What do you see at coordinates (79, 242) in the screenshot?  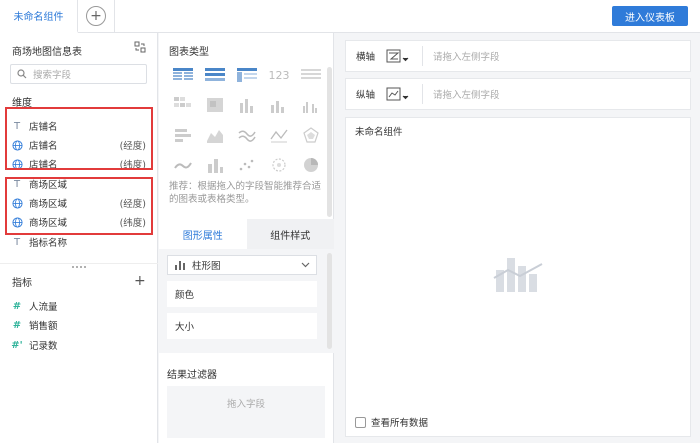 I see `dimension-field: T 指标名称` at bounding box center [79, 242].